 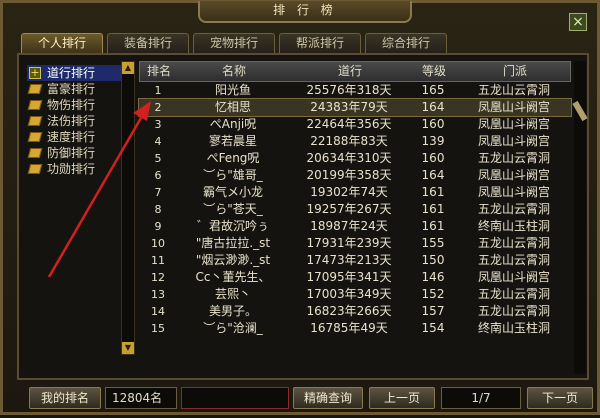 What do you see at coordinates (349, 107) in the screenshot?
I see `dao-cell: 24383年79天` at bounding box center [349, 107].